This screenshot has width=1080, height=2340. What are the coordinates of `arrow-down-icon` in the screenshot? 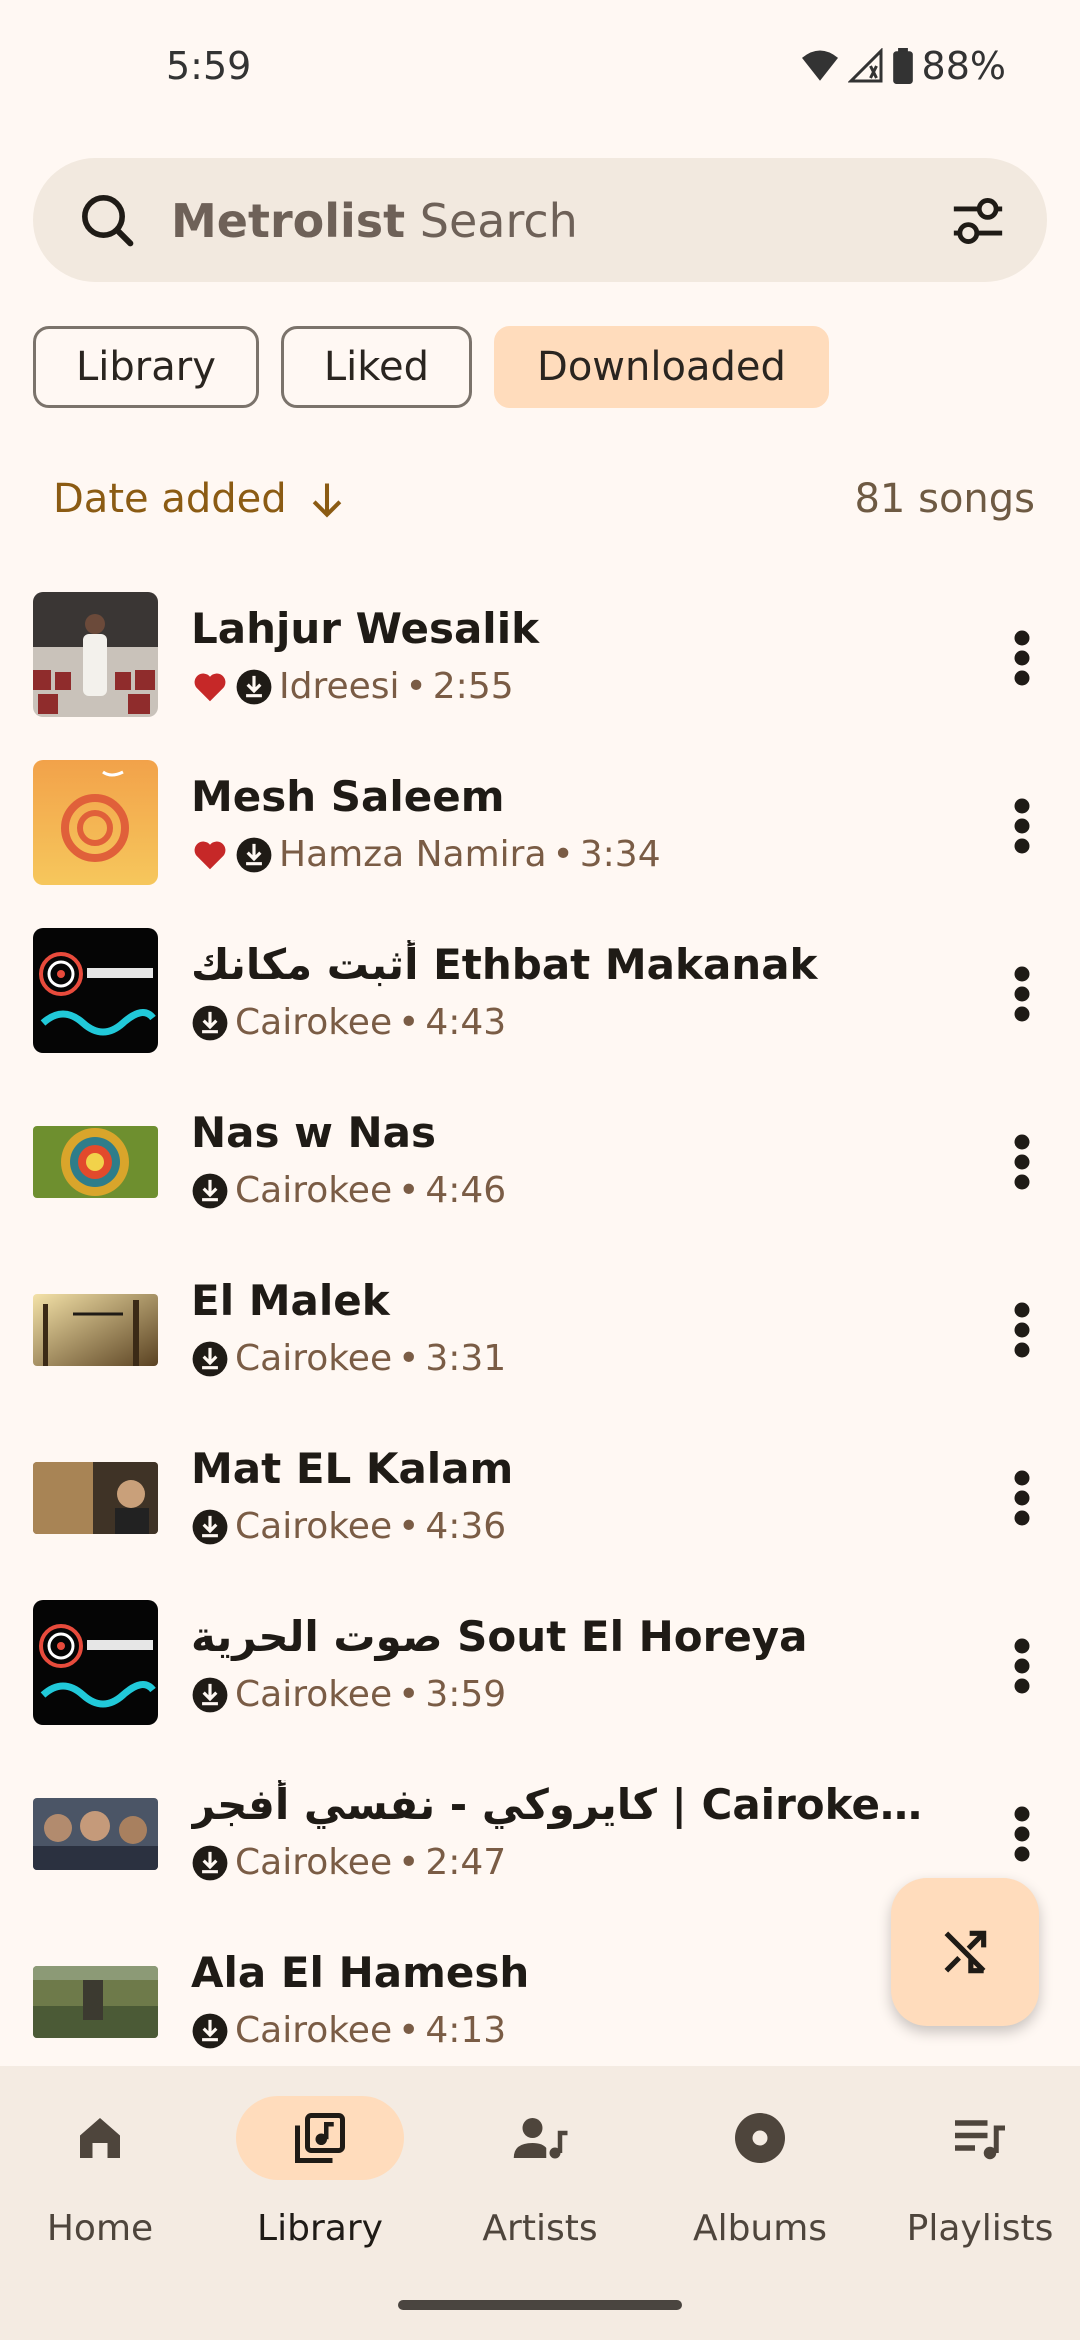 It's located at (327, 500).